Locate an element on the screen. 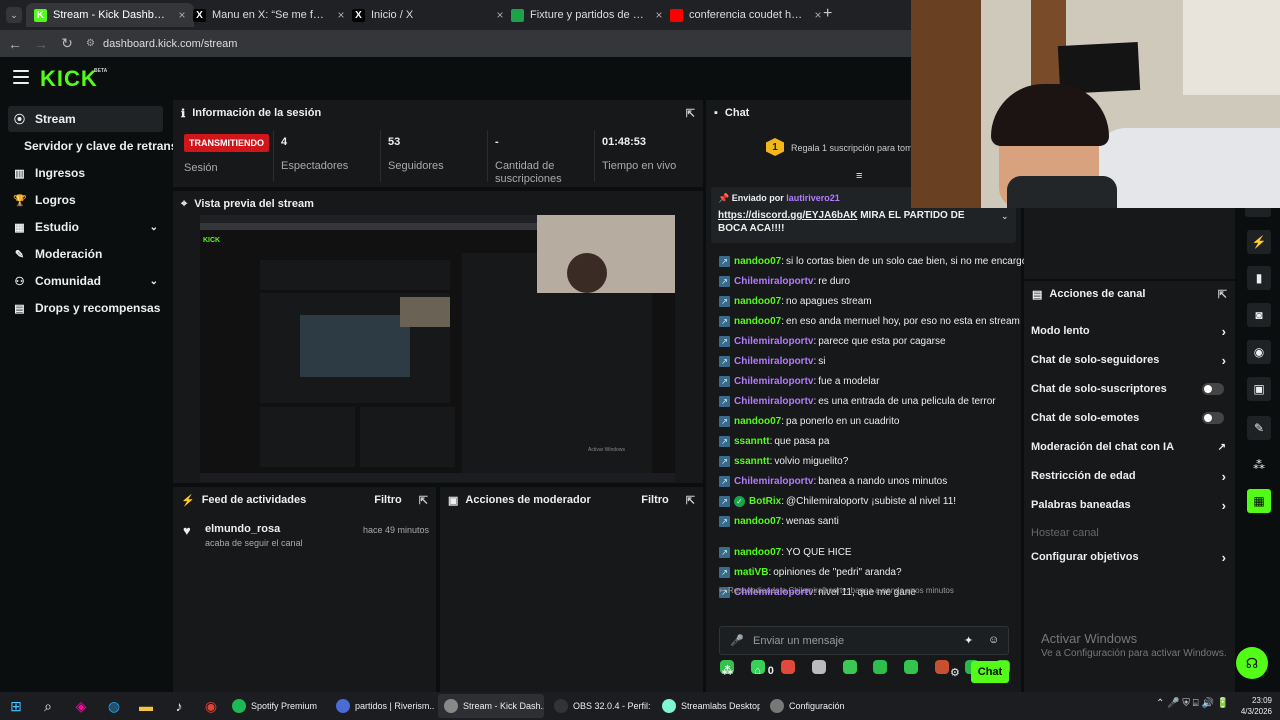 This screenshot has width=1280, height=720. chat-scroll-icon: ≡ is located at coordinates (859, 176).